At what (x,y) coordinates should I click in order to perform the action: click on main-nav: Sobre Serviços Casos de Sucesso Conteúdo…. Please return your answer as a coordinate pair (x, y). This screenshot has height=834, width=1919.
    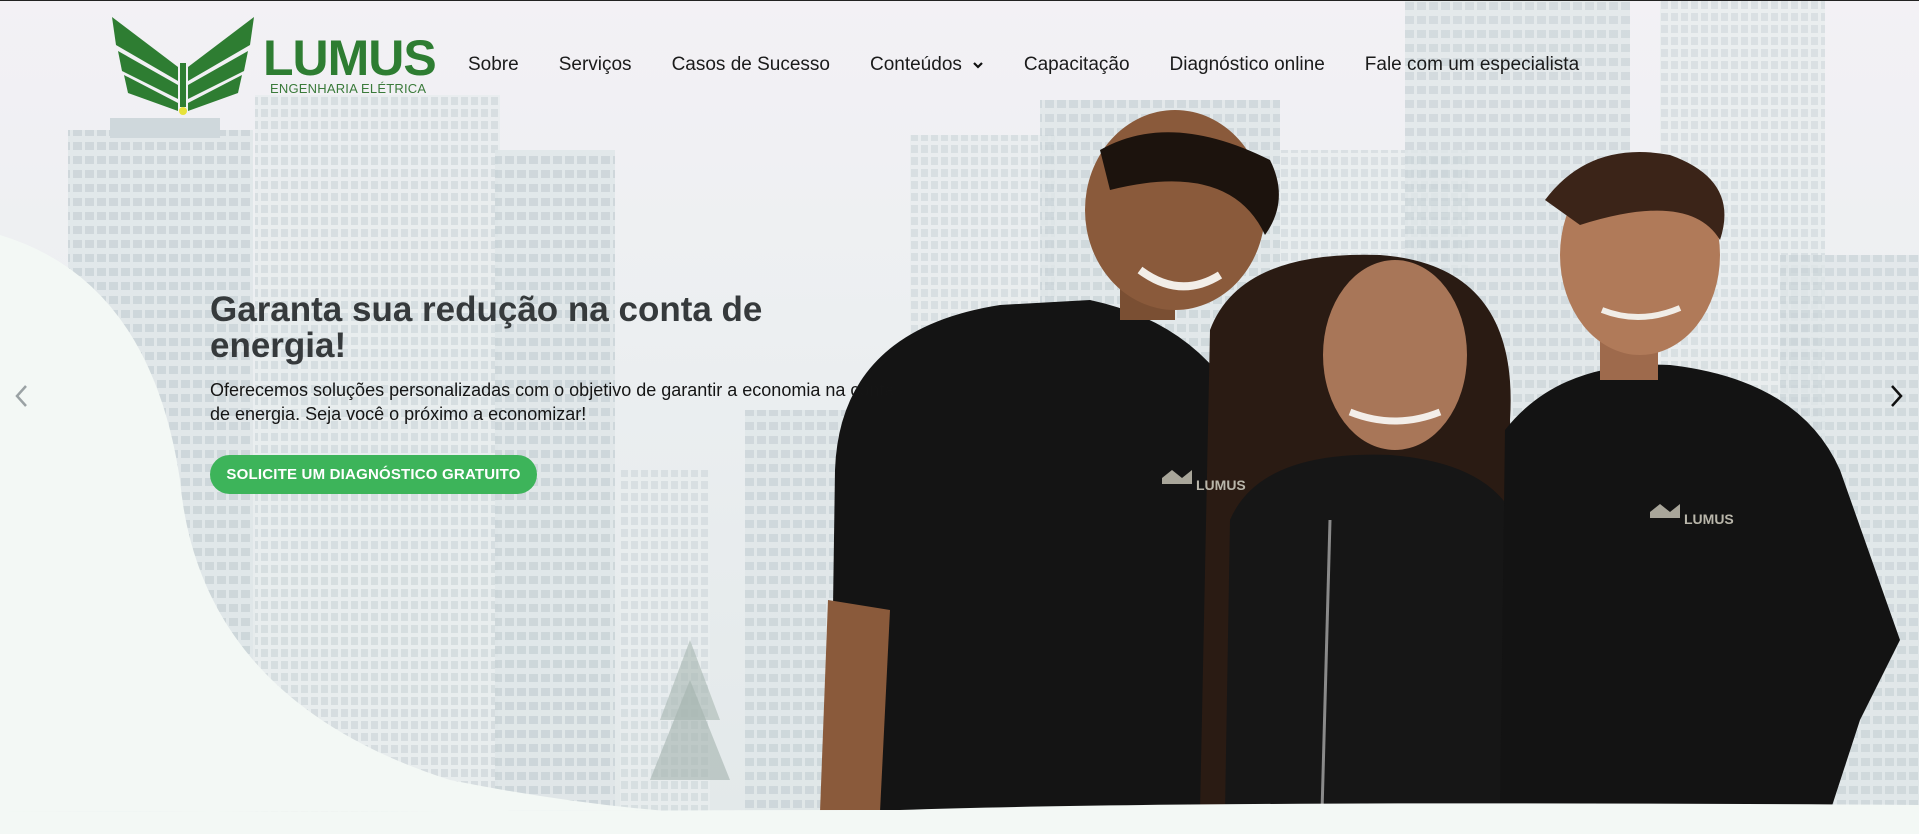
    Looking at the image, I should click on (1023, 65).